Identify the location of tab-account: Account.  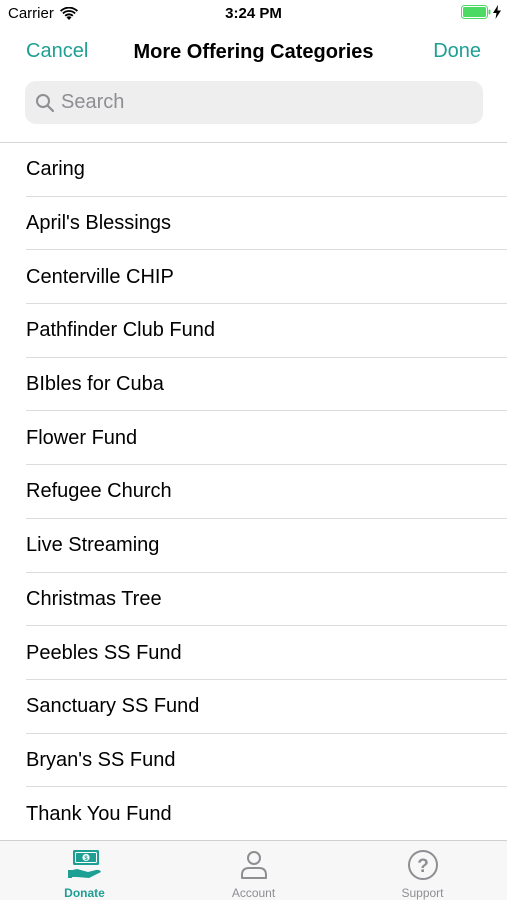
(253, 870).